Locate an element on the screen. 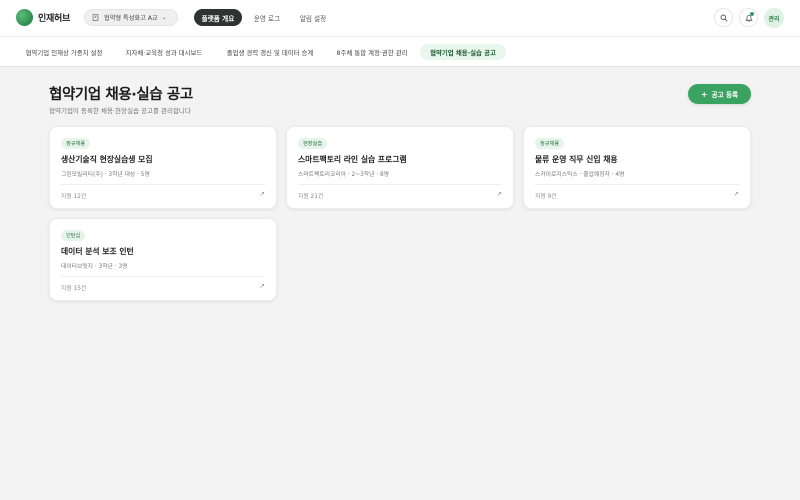 This screenshot has height=500, width=800. posting-title: 스마트팩토리 라인 실습 프로그램 is located at coordinates (352, 159).